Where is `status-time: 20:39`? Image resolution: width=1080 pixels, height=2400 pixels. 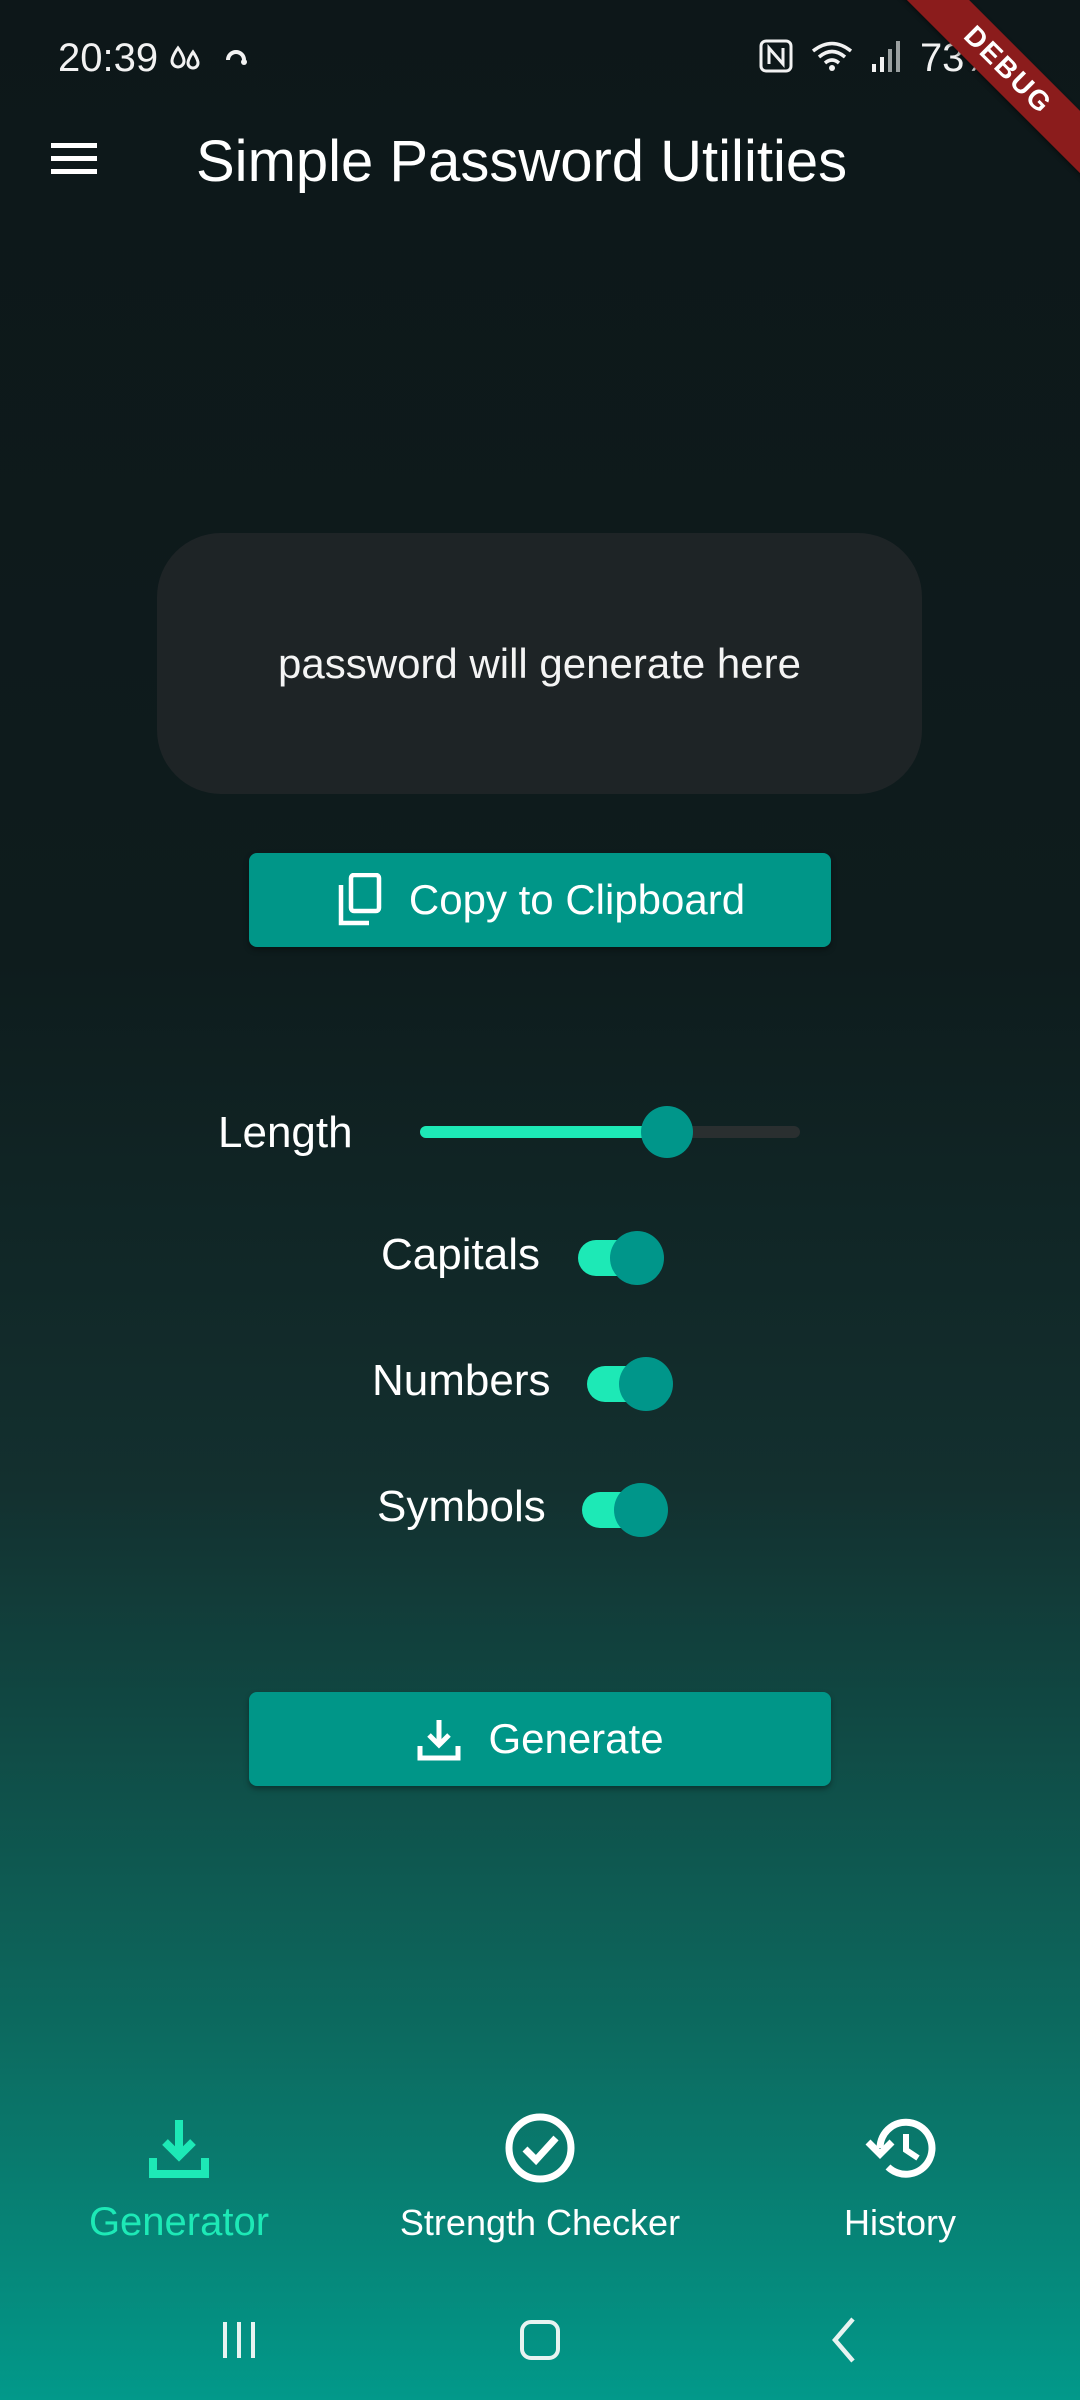
status-time: 20:39 is located at coordinates (108, 58).